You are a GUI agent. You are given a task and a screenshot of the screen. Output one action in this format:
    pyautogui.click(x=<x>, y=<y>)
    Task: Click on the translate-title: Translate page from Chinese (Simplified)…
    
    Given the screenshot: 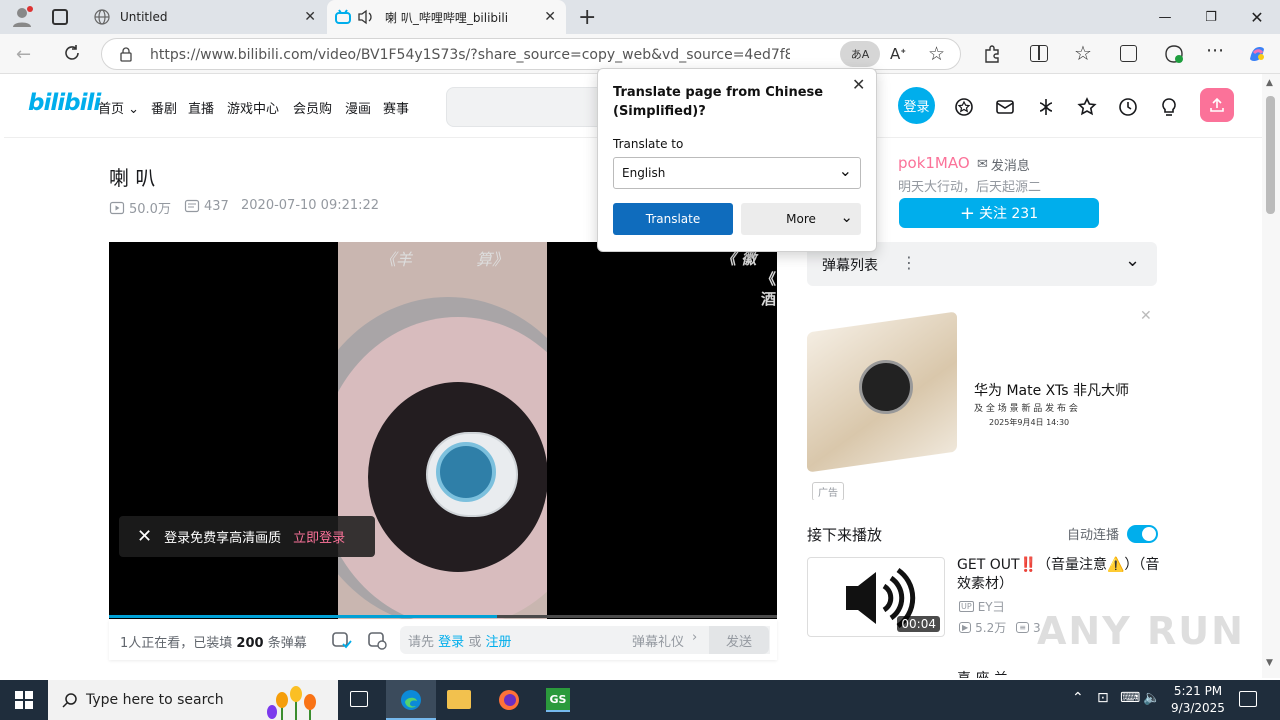 What is the action you would take?
    pyautogui.click(x=718, y=102)
    